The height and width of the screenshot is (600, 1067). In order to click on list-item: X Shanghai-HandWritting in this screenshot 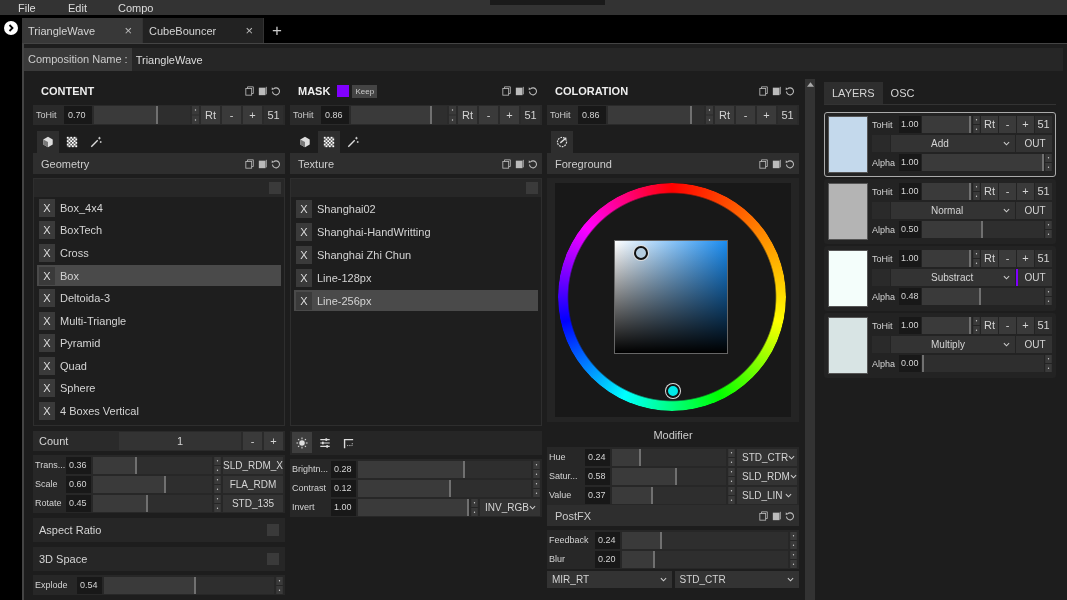, I will do `click(416, 231)`.